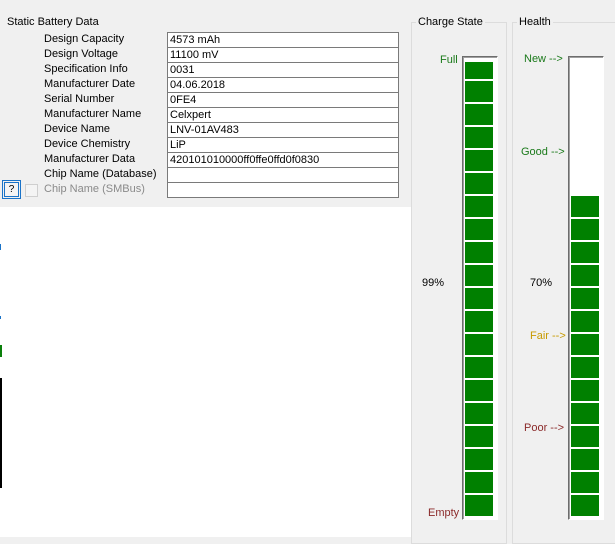 This screenshot has height=544, width=615. Describe the element at coordinates (86, 69) in the screenshot. I see `data-row-label: Specification Info` at that location.